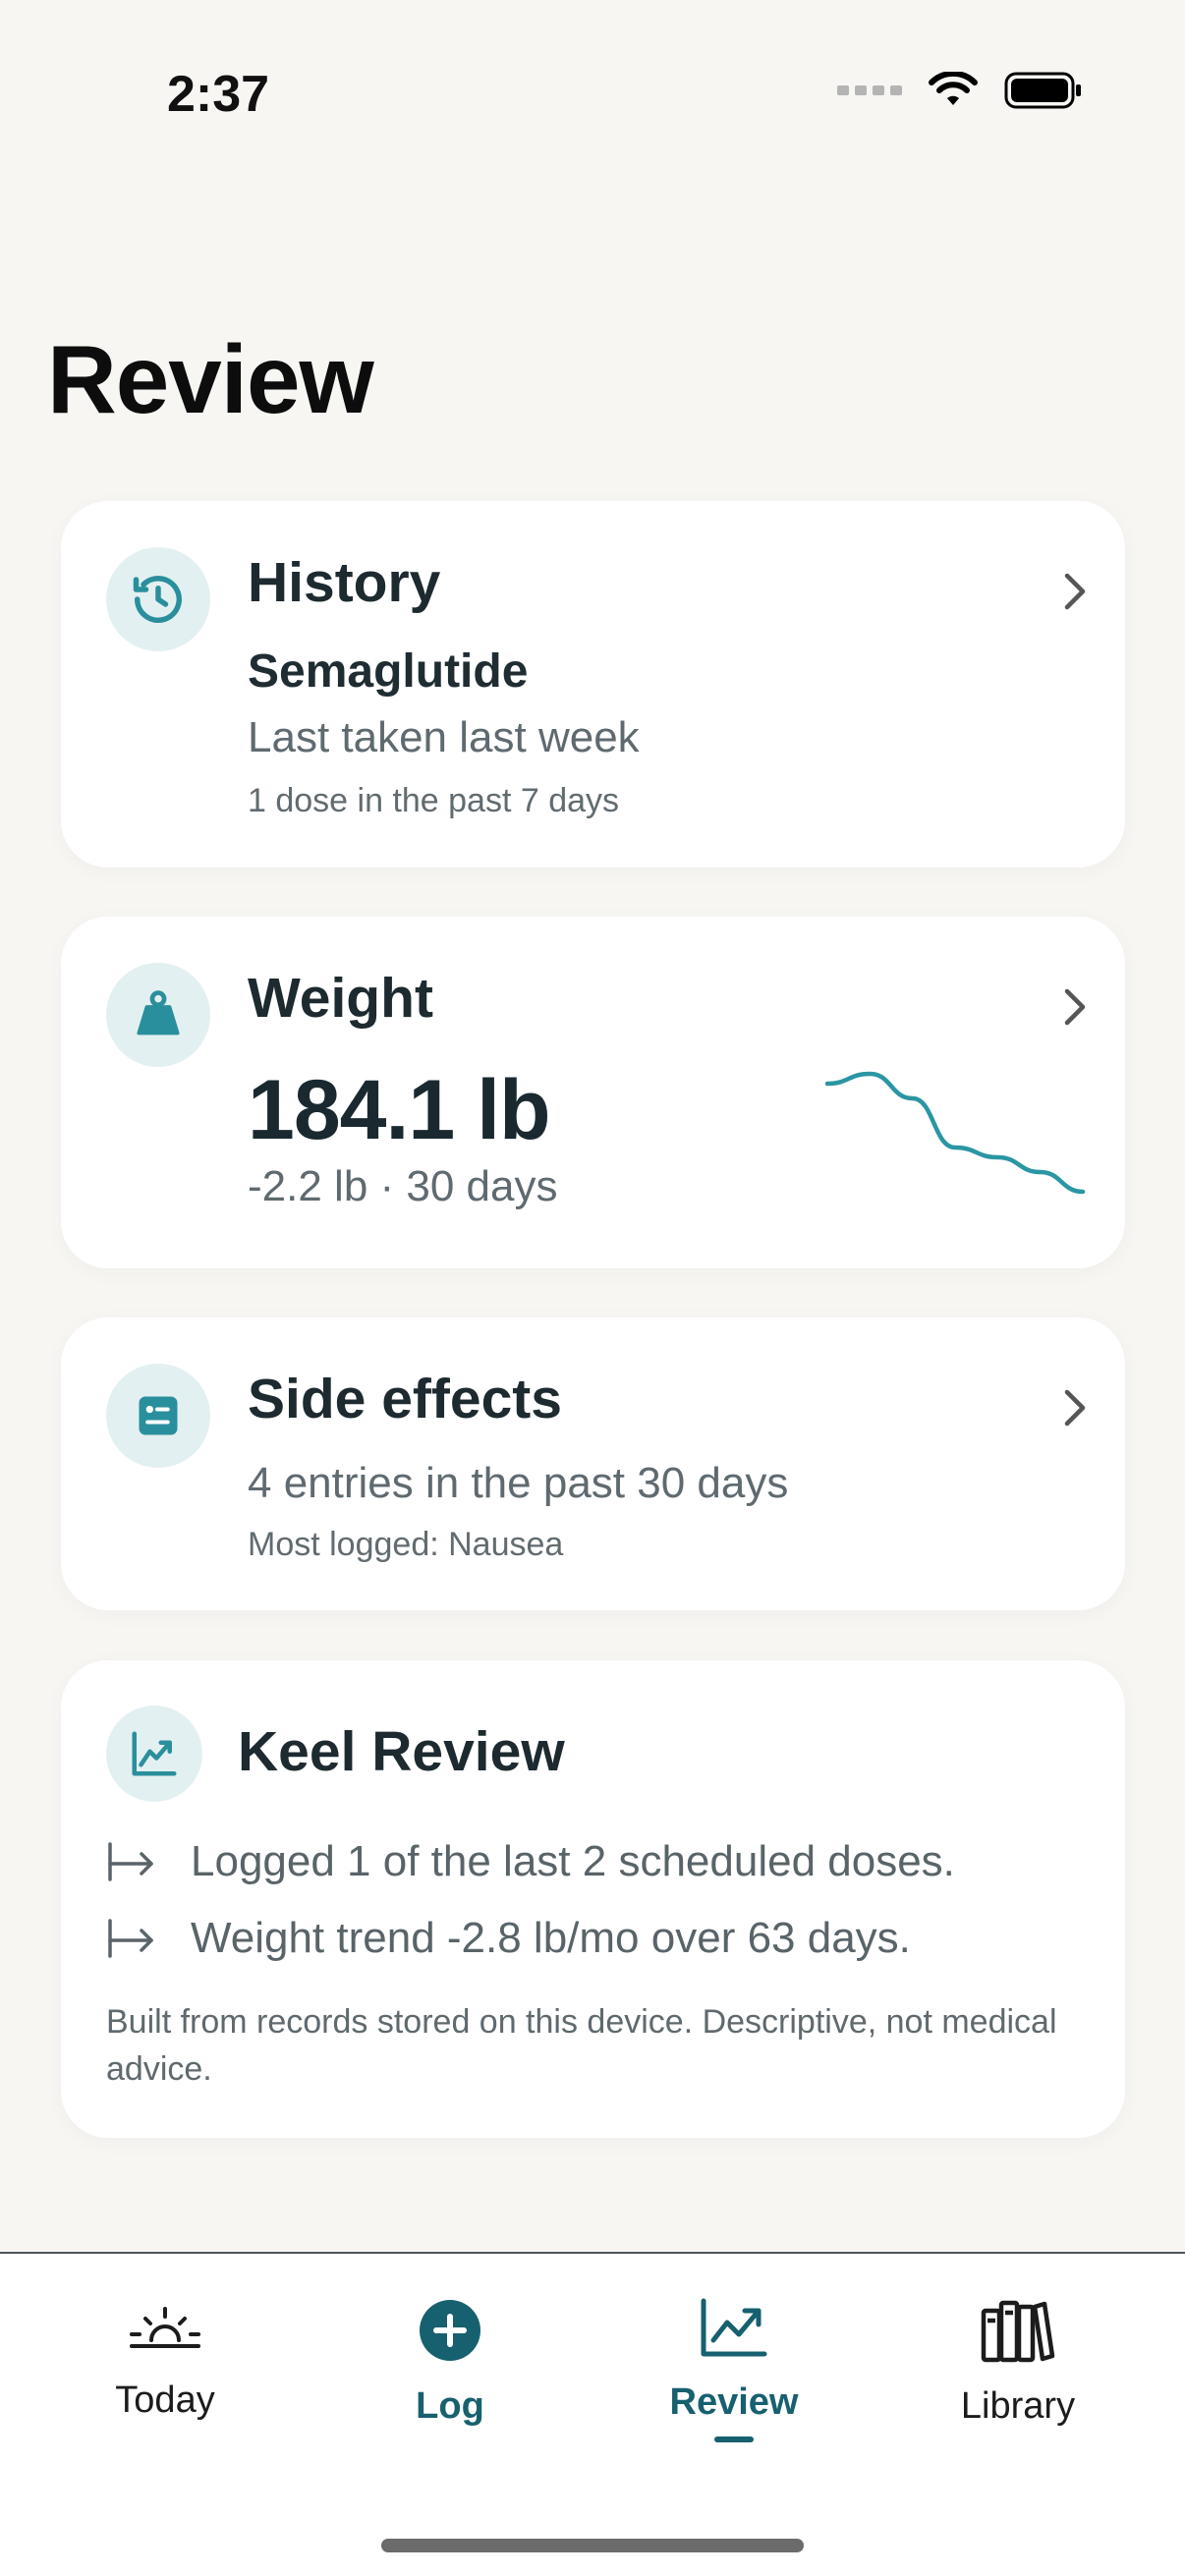  What do you see at coordinates (573, 1861) in the screenshot?
I see `review-bullet-text: Logged 1 of the last 2 scheduled doses.` at bounding box center [573, 1861].